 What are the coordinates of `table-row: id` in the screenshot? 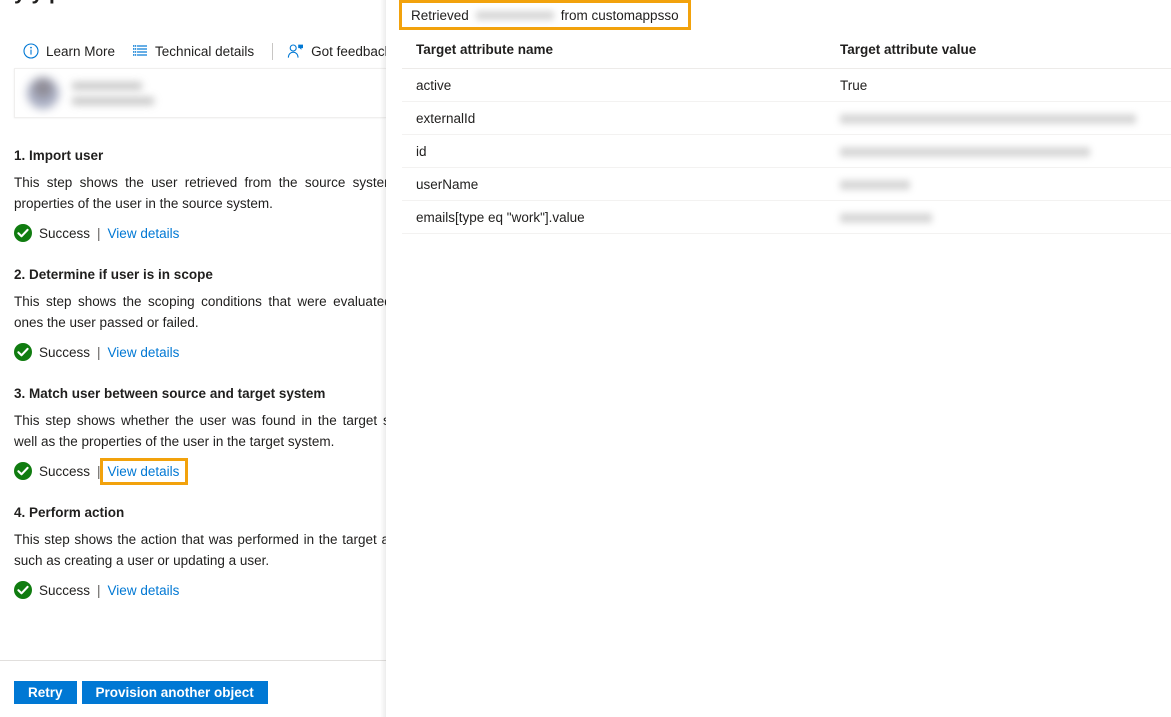 It's located at (786, 151).